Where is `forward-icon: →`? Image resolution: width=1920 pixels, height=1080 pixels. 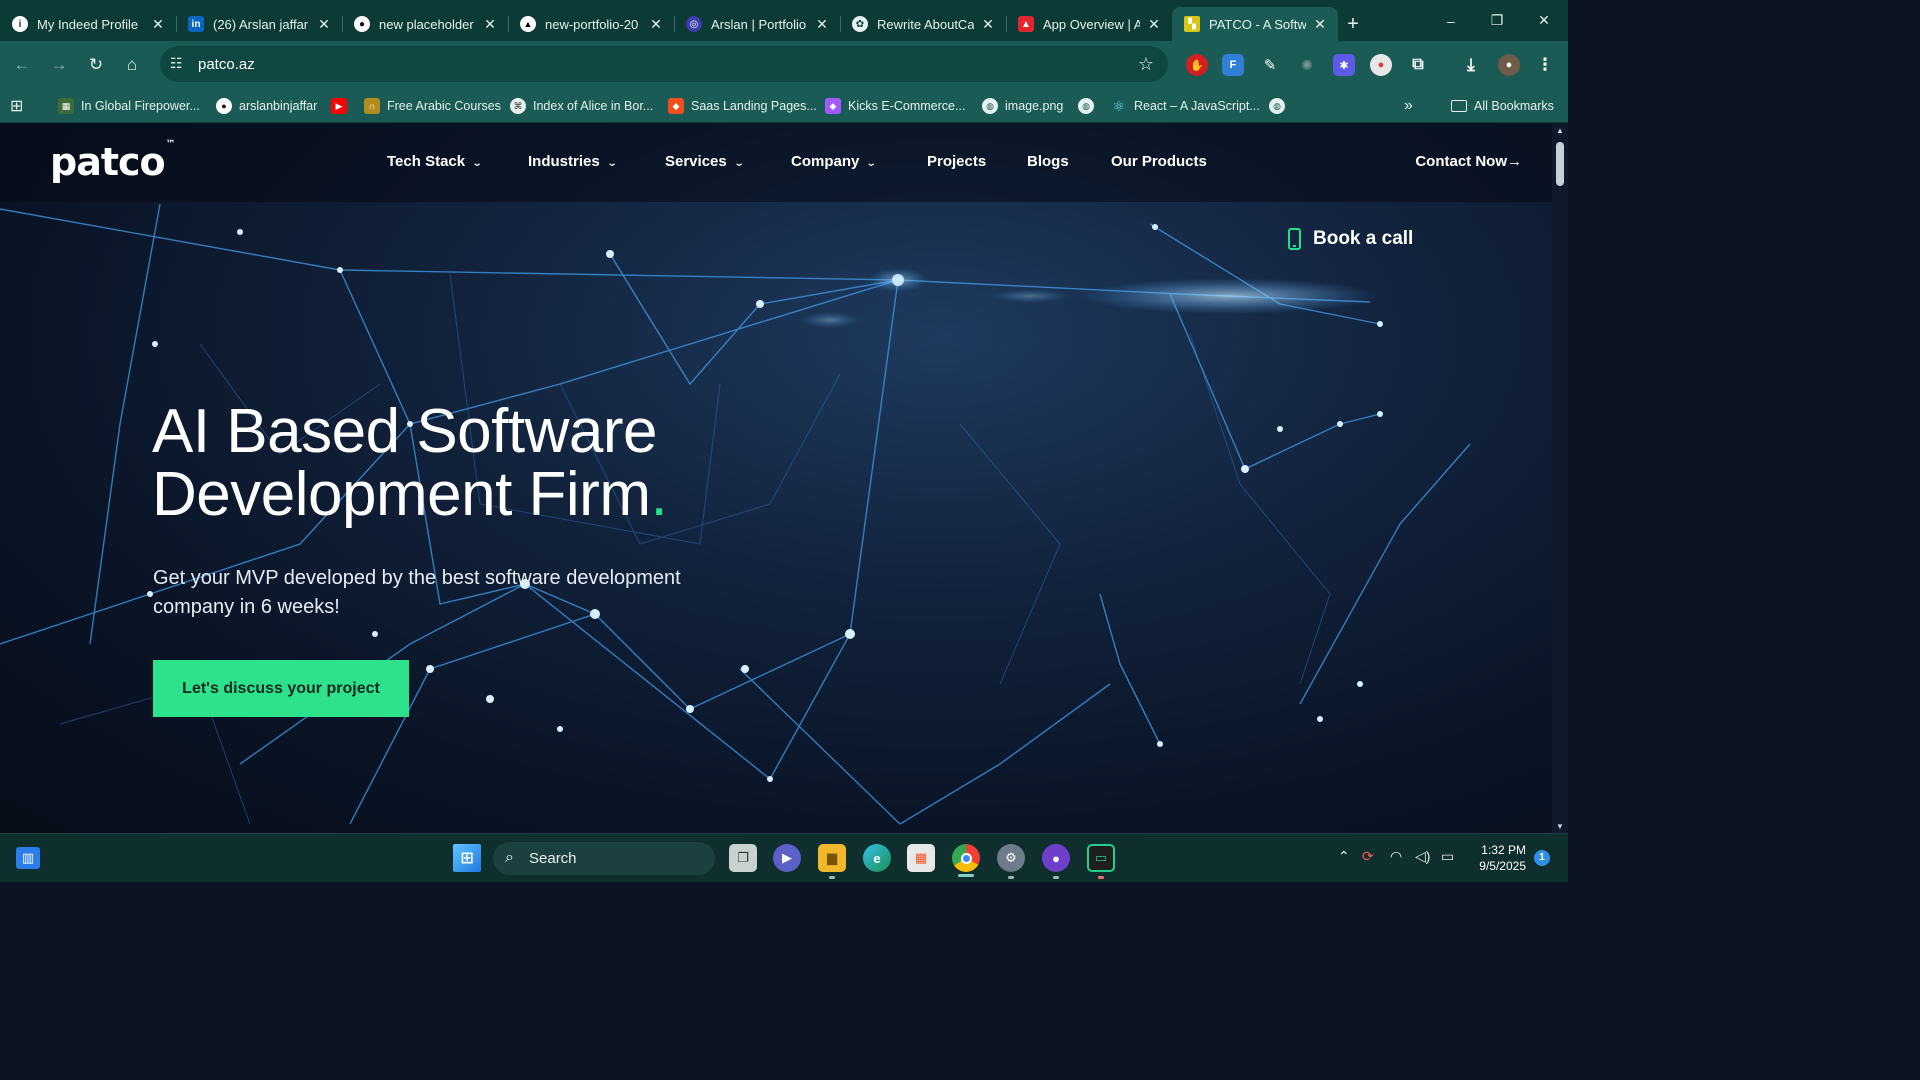 forward-icon: → is located at coordinates (59, 65).